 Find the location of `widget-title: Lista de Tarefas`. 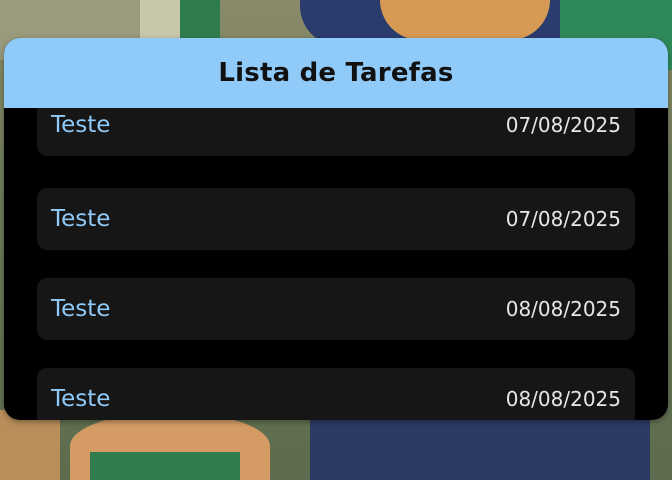

widget-title: Lista de Tarefas is located at coordinates (336, 73).